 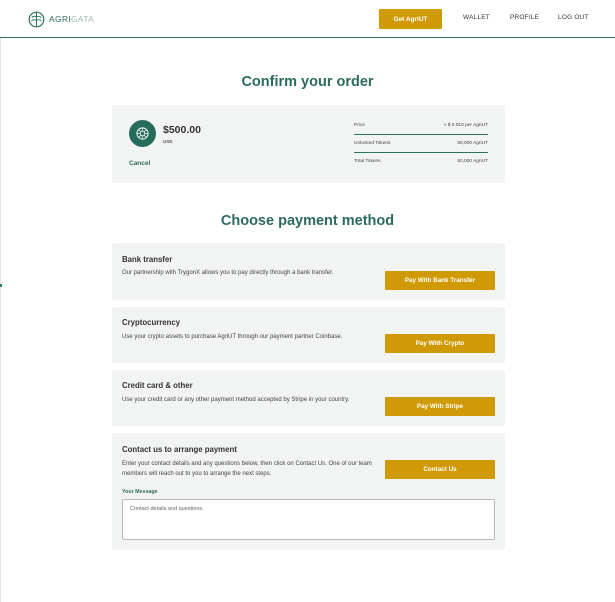 I want to click on get-agriut-button: Get AgriUT, so click(x=410, y=19).